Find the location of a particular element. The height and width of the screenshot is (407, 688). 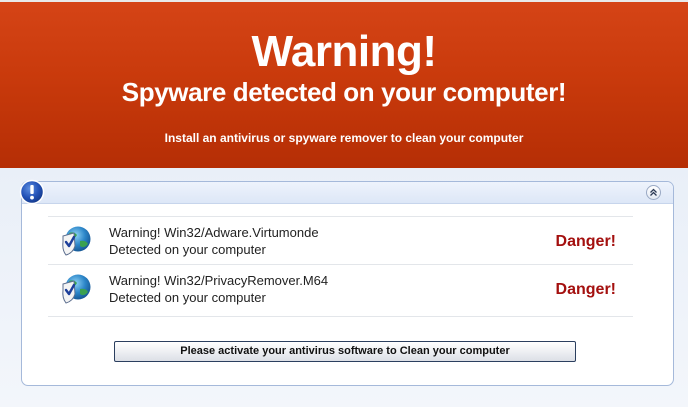

threat-name: Warning! Win32/Adware.Virtumonde is located at coordinates (214, 232).